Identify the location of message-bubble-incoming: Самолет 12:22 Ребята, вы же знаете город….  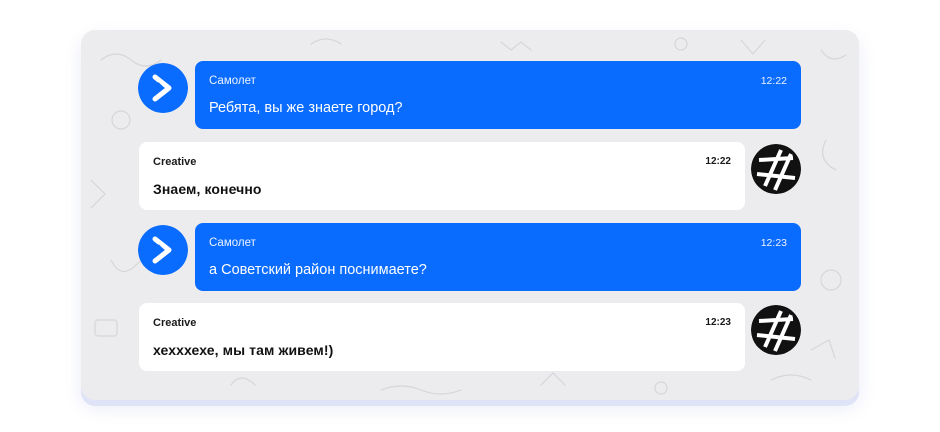
(498, 95).